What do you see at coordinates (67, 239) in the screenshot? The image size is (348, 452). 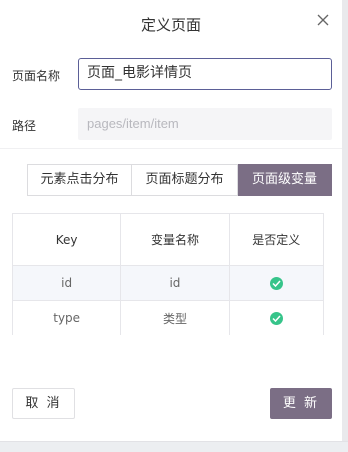 I see `column-header-key: Key` at bounding box center [67, 239].